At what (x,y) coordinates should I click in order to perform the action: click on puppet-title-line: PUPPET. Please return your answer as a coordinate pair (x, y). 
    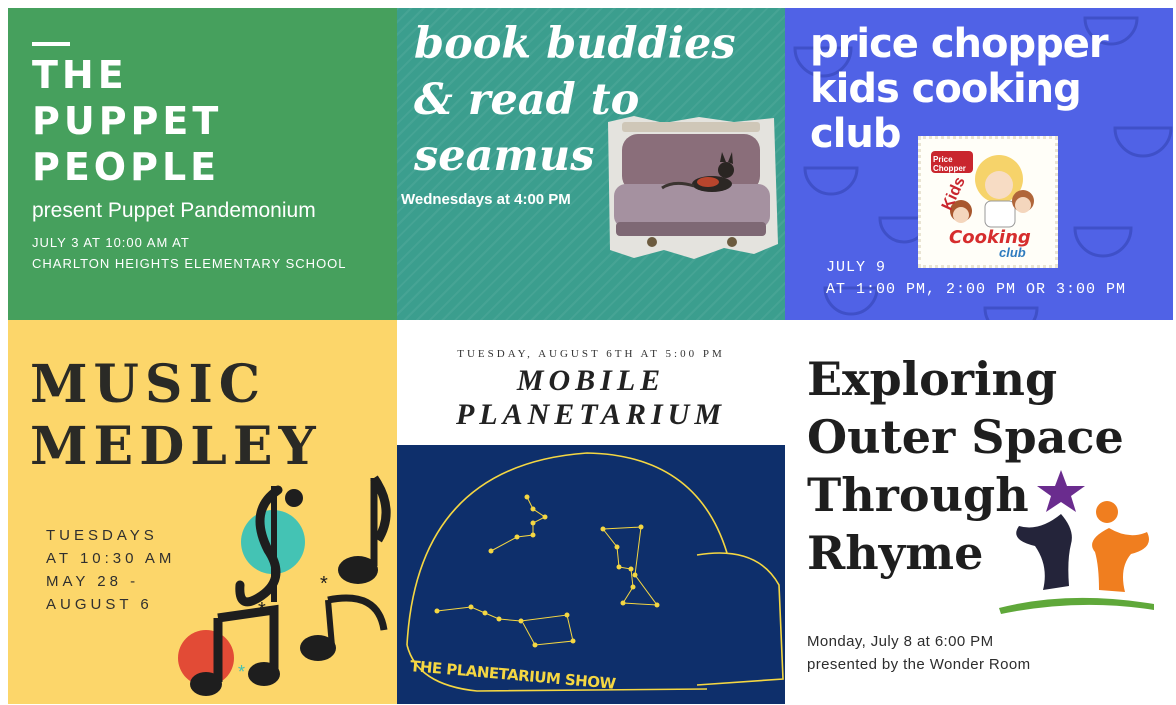
    Looking at the image, I should click on (127, 121).